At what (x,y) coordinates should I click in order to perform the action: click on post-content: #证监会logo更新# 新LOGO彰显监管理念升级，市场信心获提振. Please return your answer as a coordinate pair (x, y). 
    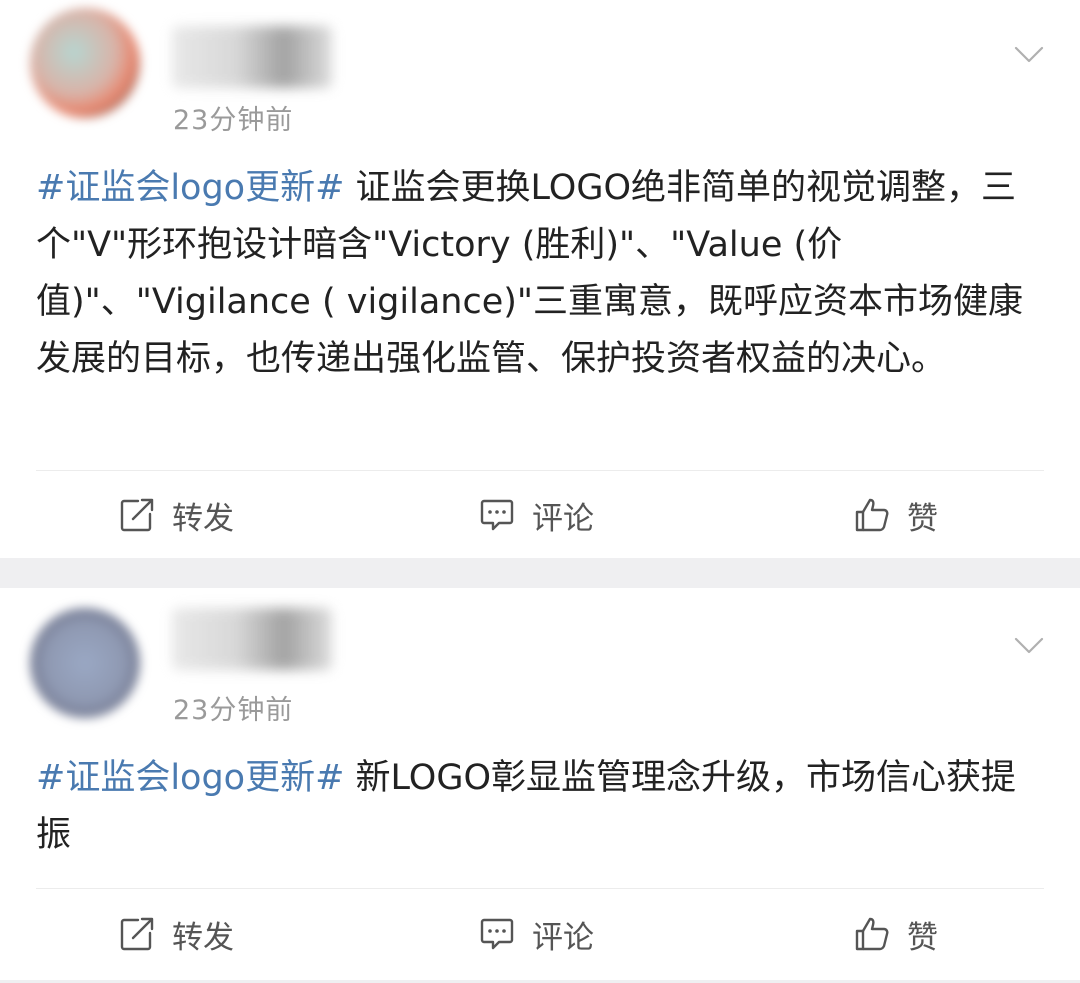
    Looking at the image, I should click on (538, 807).